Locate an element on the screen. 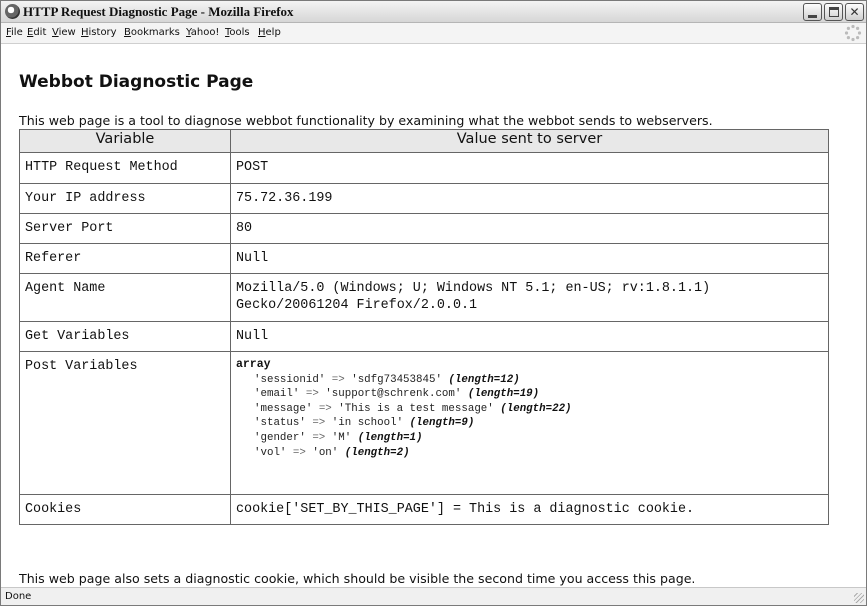 This screenshot has width=867, height=606. menu-history: History is located at coordinates (99, 32).